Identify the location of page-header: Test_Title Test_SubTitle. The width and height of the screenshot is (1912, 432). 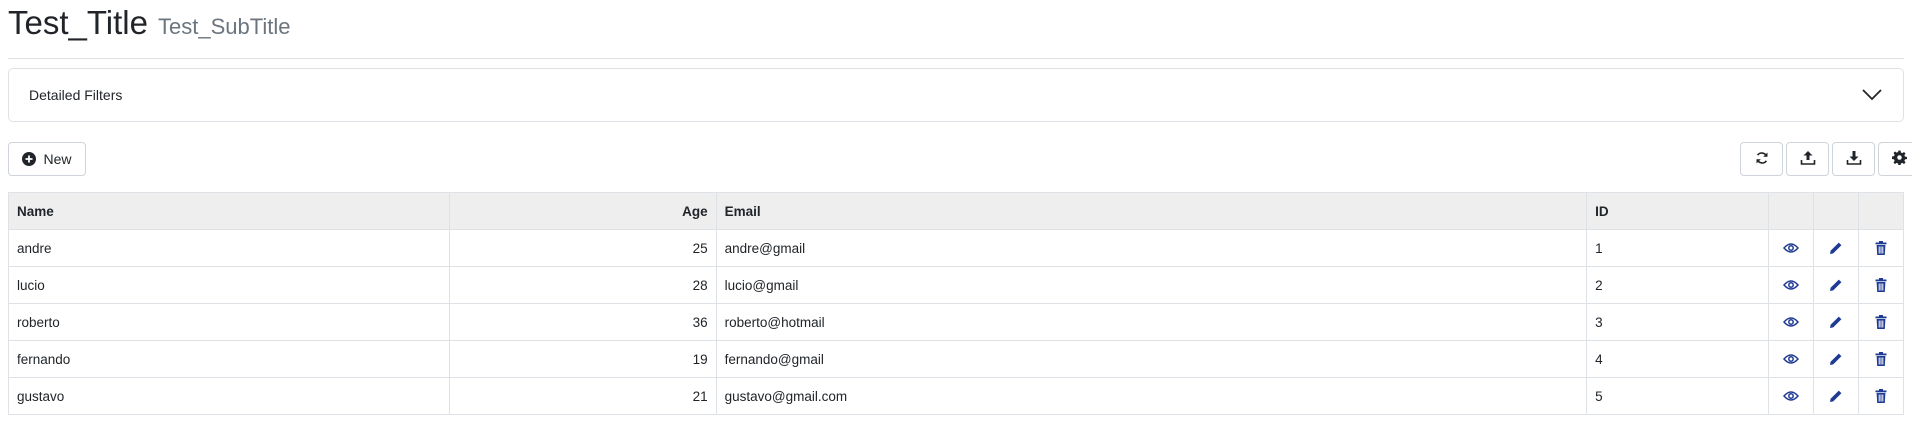
(149, 24).